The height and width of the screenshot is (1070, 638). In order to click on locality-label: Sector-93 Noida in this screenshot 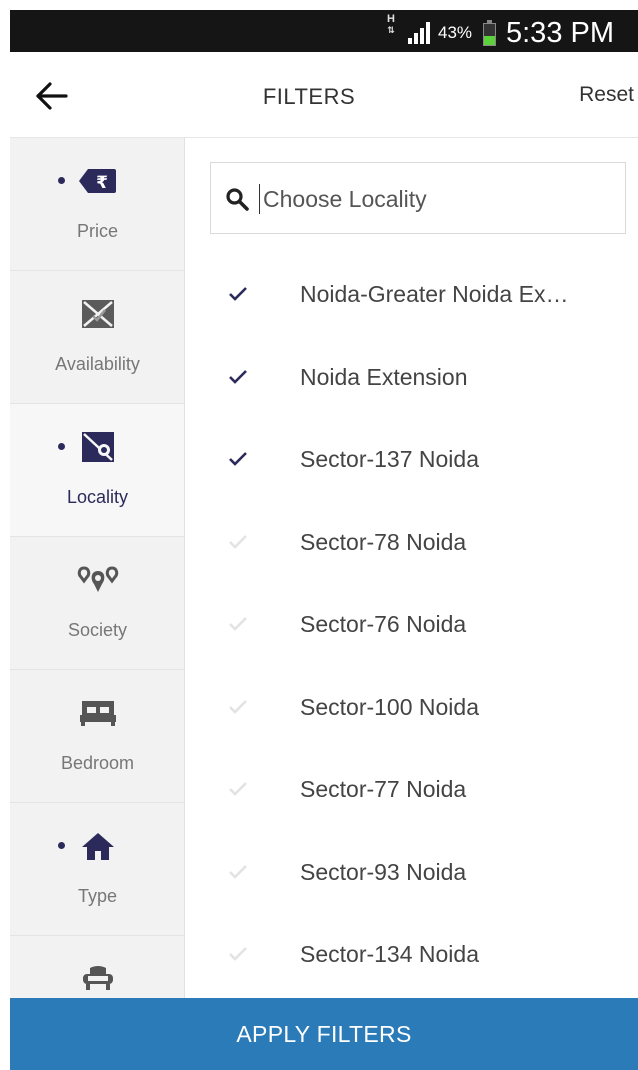, I will do `click(383, 871)`.